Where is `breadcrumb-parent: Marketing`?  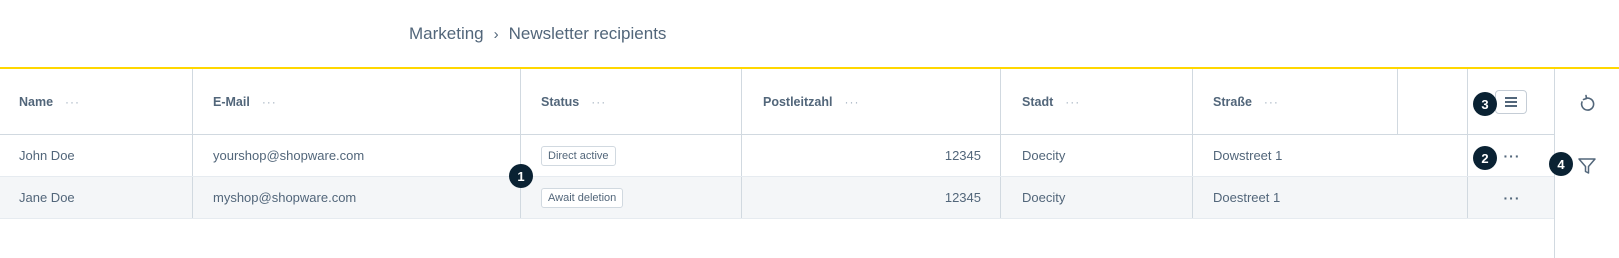
breadcrumb-parent: Marketing is located at coordinates (446, 34).